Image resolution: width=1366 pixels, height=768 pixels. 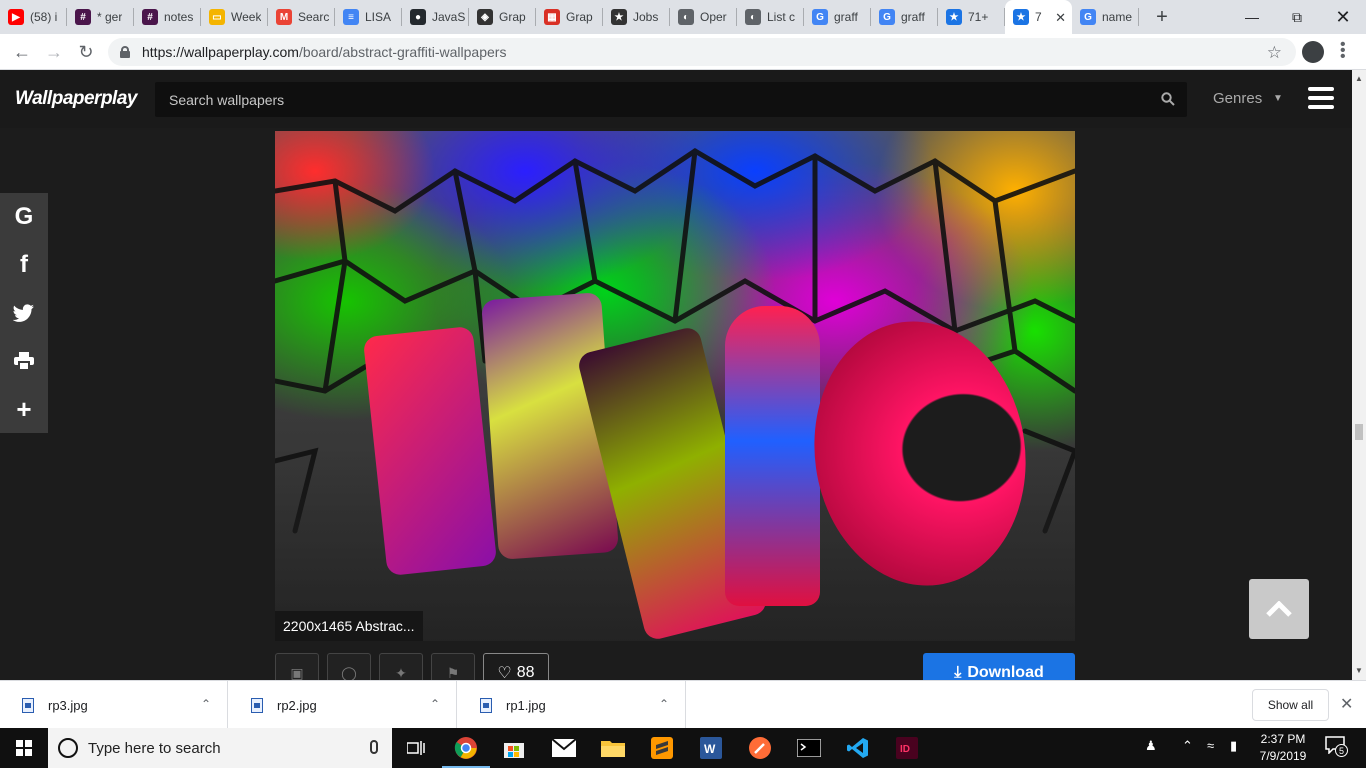 I want to click on new-tab-button: +, so click(x=1162, y=17).